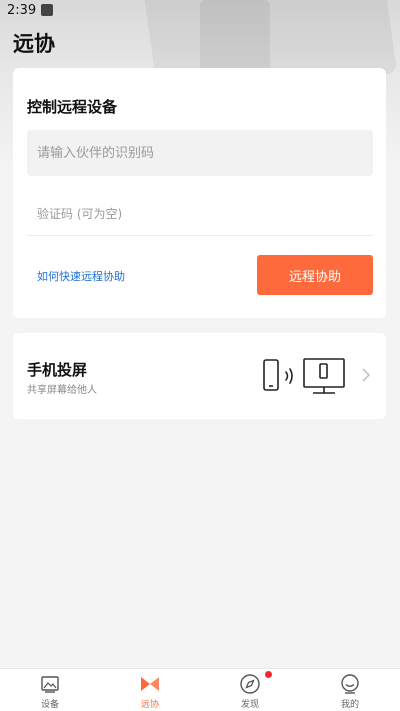  What do you see at coordinates (349, 705) in the screenshot?
I see `tab-label: 我的` at bounding box center [349, 705].